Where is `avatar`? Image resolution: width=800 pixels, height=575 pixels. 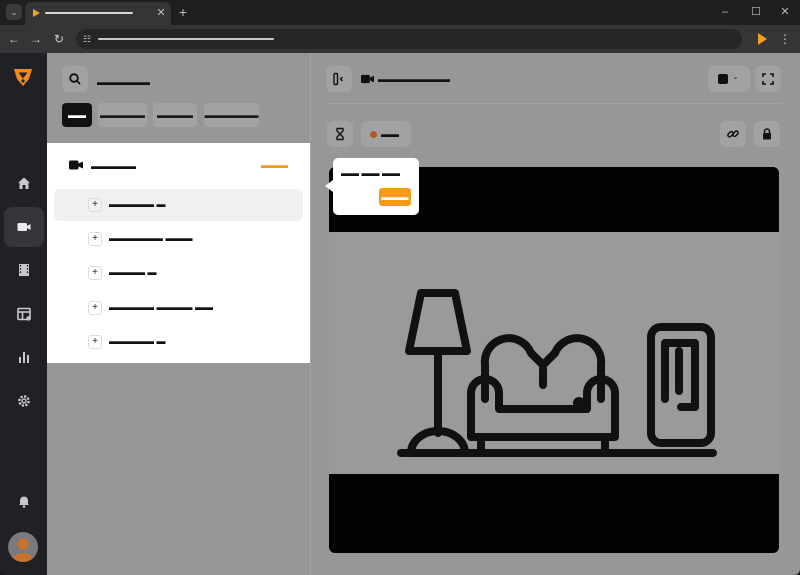
avatar is located at coordinates (23, 547).